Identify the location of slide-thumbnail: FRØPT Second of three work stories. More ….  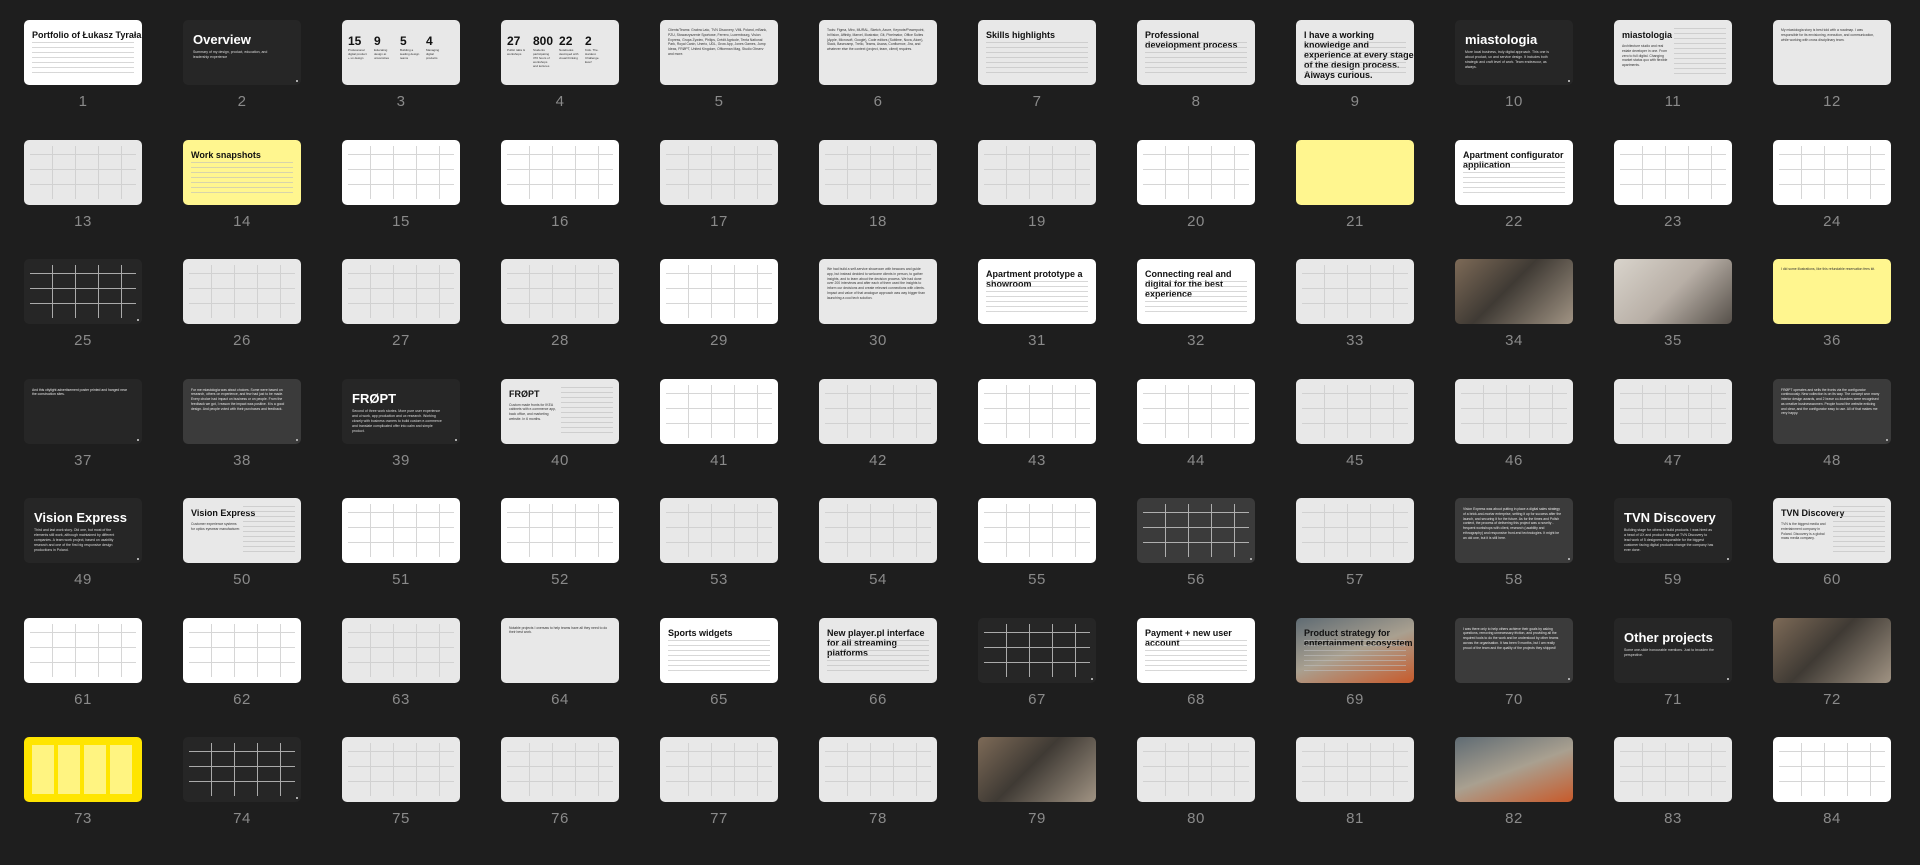
(401, 411).